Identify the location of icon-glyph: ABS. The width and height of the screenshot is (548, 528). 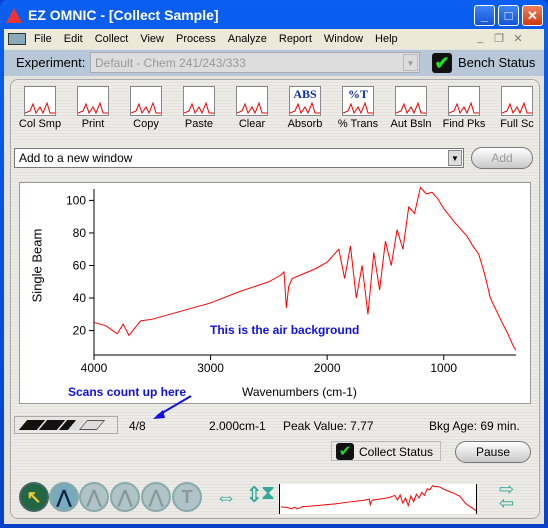
(305, 94).